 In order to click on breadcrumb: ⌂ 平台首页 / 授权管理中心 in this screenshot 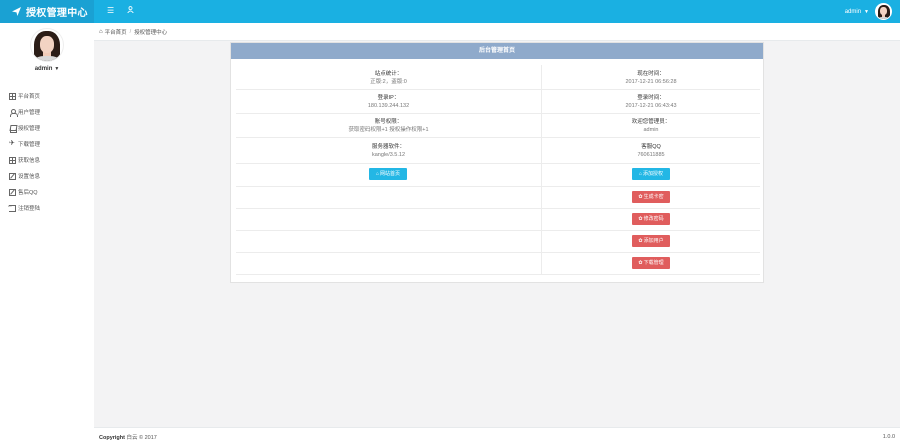, I will do `click(497, 32)`.